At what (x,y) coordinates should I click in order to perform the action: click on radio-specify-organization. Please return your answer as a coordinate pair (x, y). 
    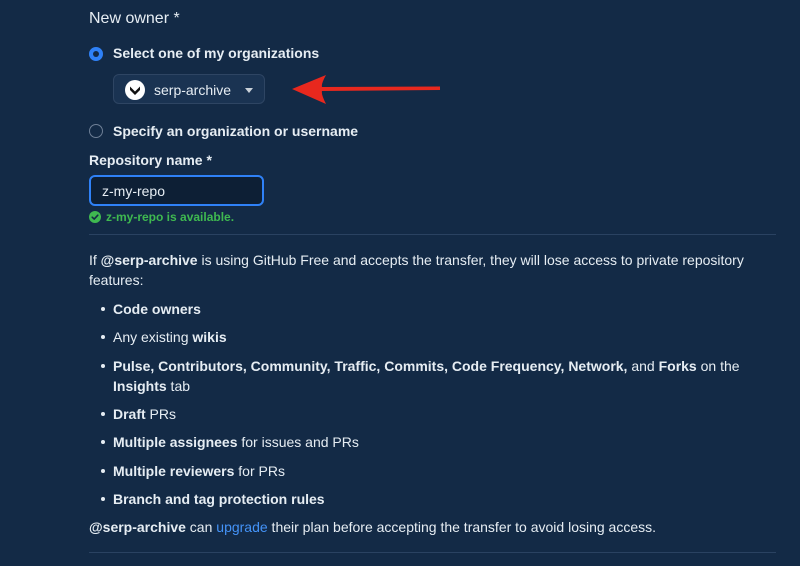
    Looking at the image, I should click on (96, 131).